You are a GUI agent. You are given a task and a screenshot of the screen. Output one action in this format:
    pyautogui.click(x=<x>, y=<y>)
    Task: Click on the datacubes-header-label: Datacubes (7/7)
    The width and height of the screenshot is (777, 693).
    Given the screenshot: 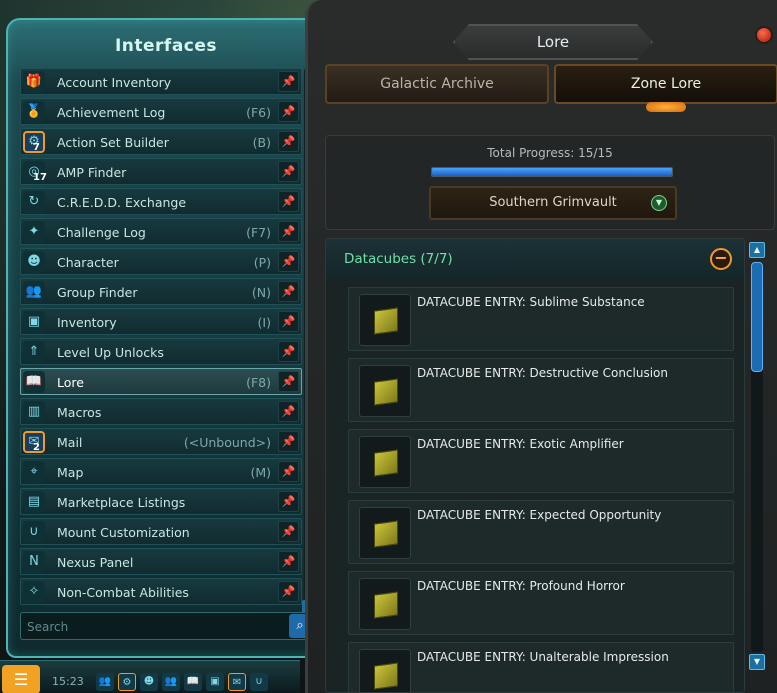 What is the action you would take?
    pyautogui.click(x=398, y=259)
    